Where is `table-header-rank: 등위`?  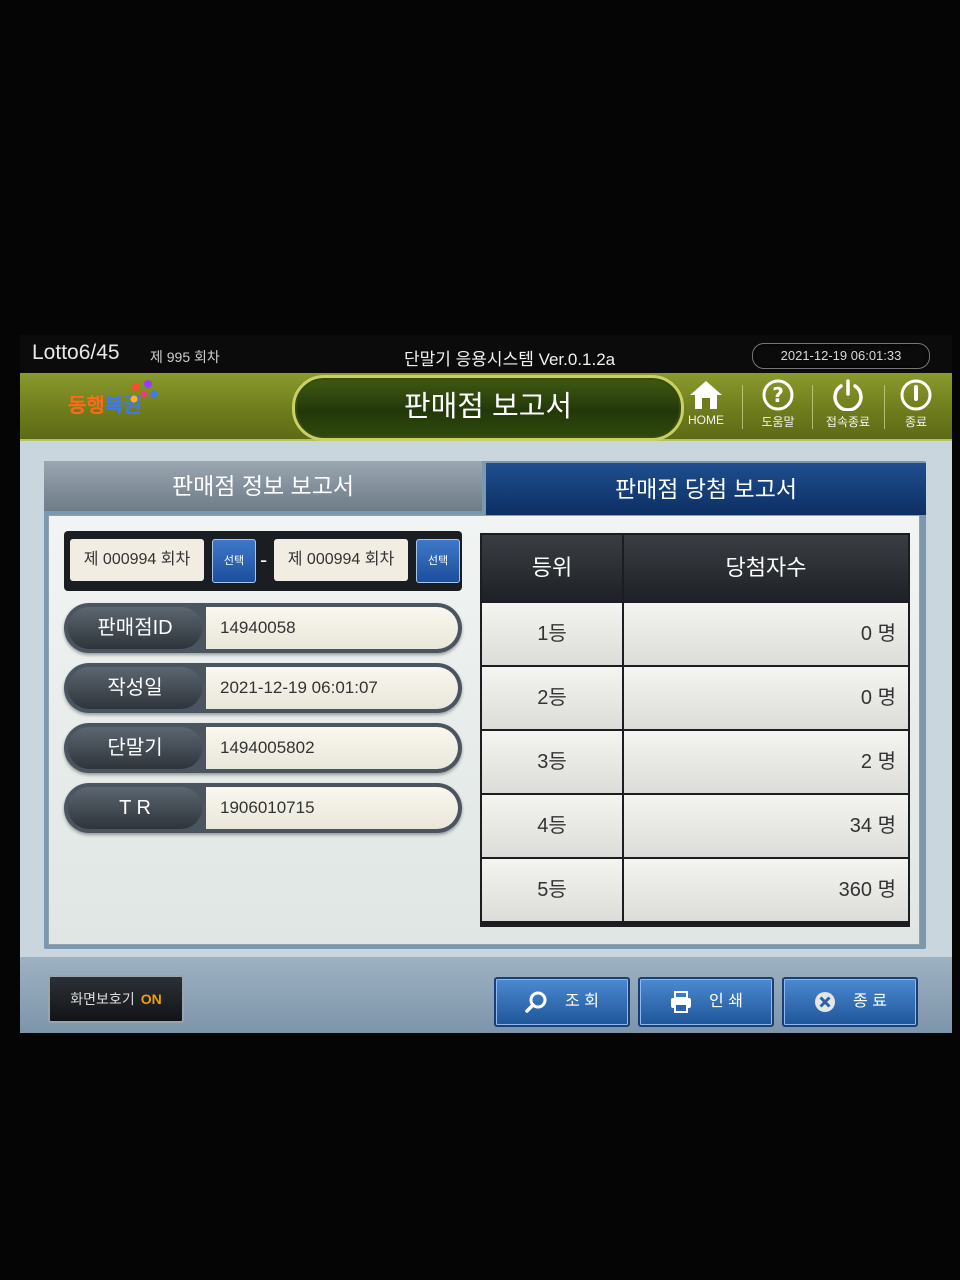 table-header-rank: 등위 is located at coordinates (552, 568).